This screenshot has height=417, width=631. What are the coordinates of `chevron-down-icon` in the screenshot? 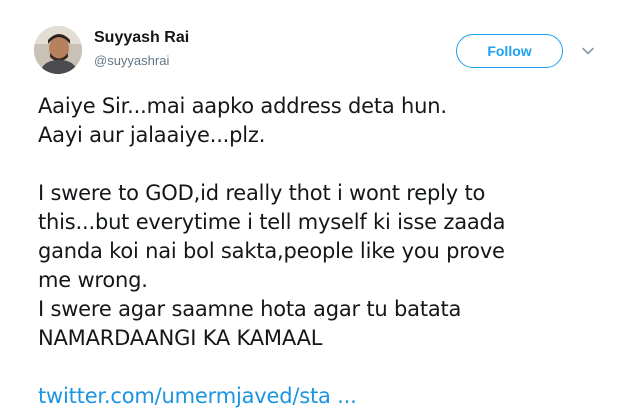 It's located at (588, 51).